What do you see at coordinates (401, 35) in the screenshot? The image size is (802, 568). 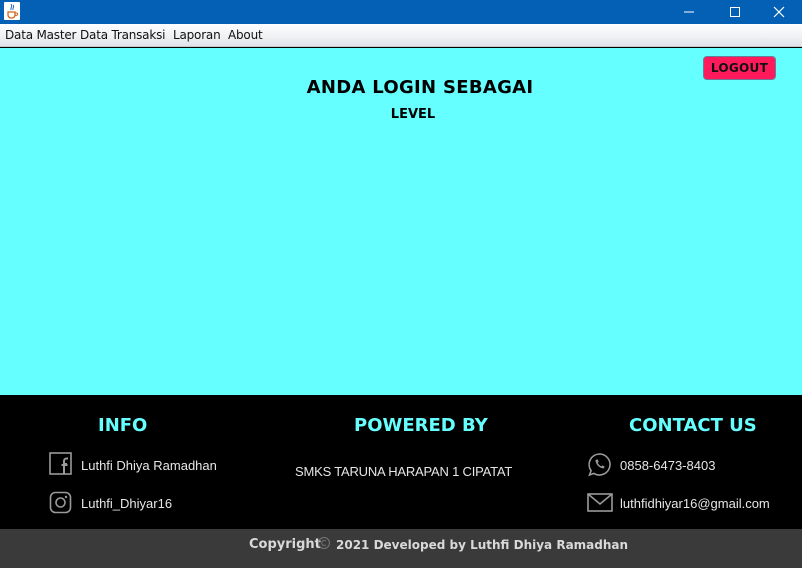 I see `menubar: Data Master Data Transaksi Laporan About` at bounding box center [401, 35].